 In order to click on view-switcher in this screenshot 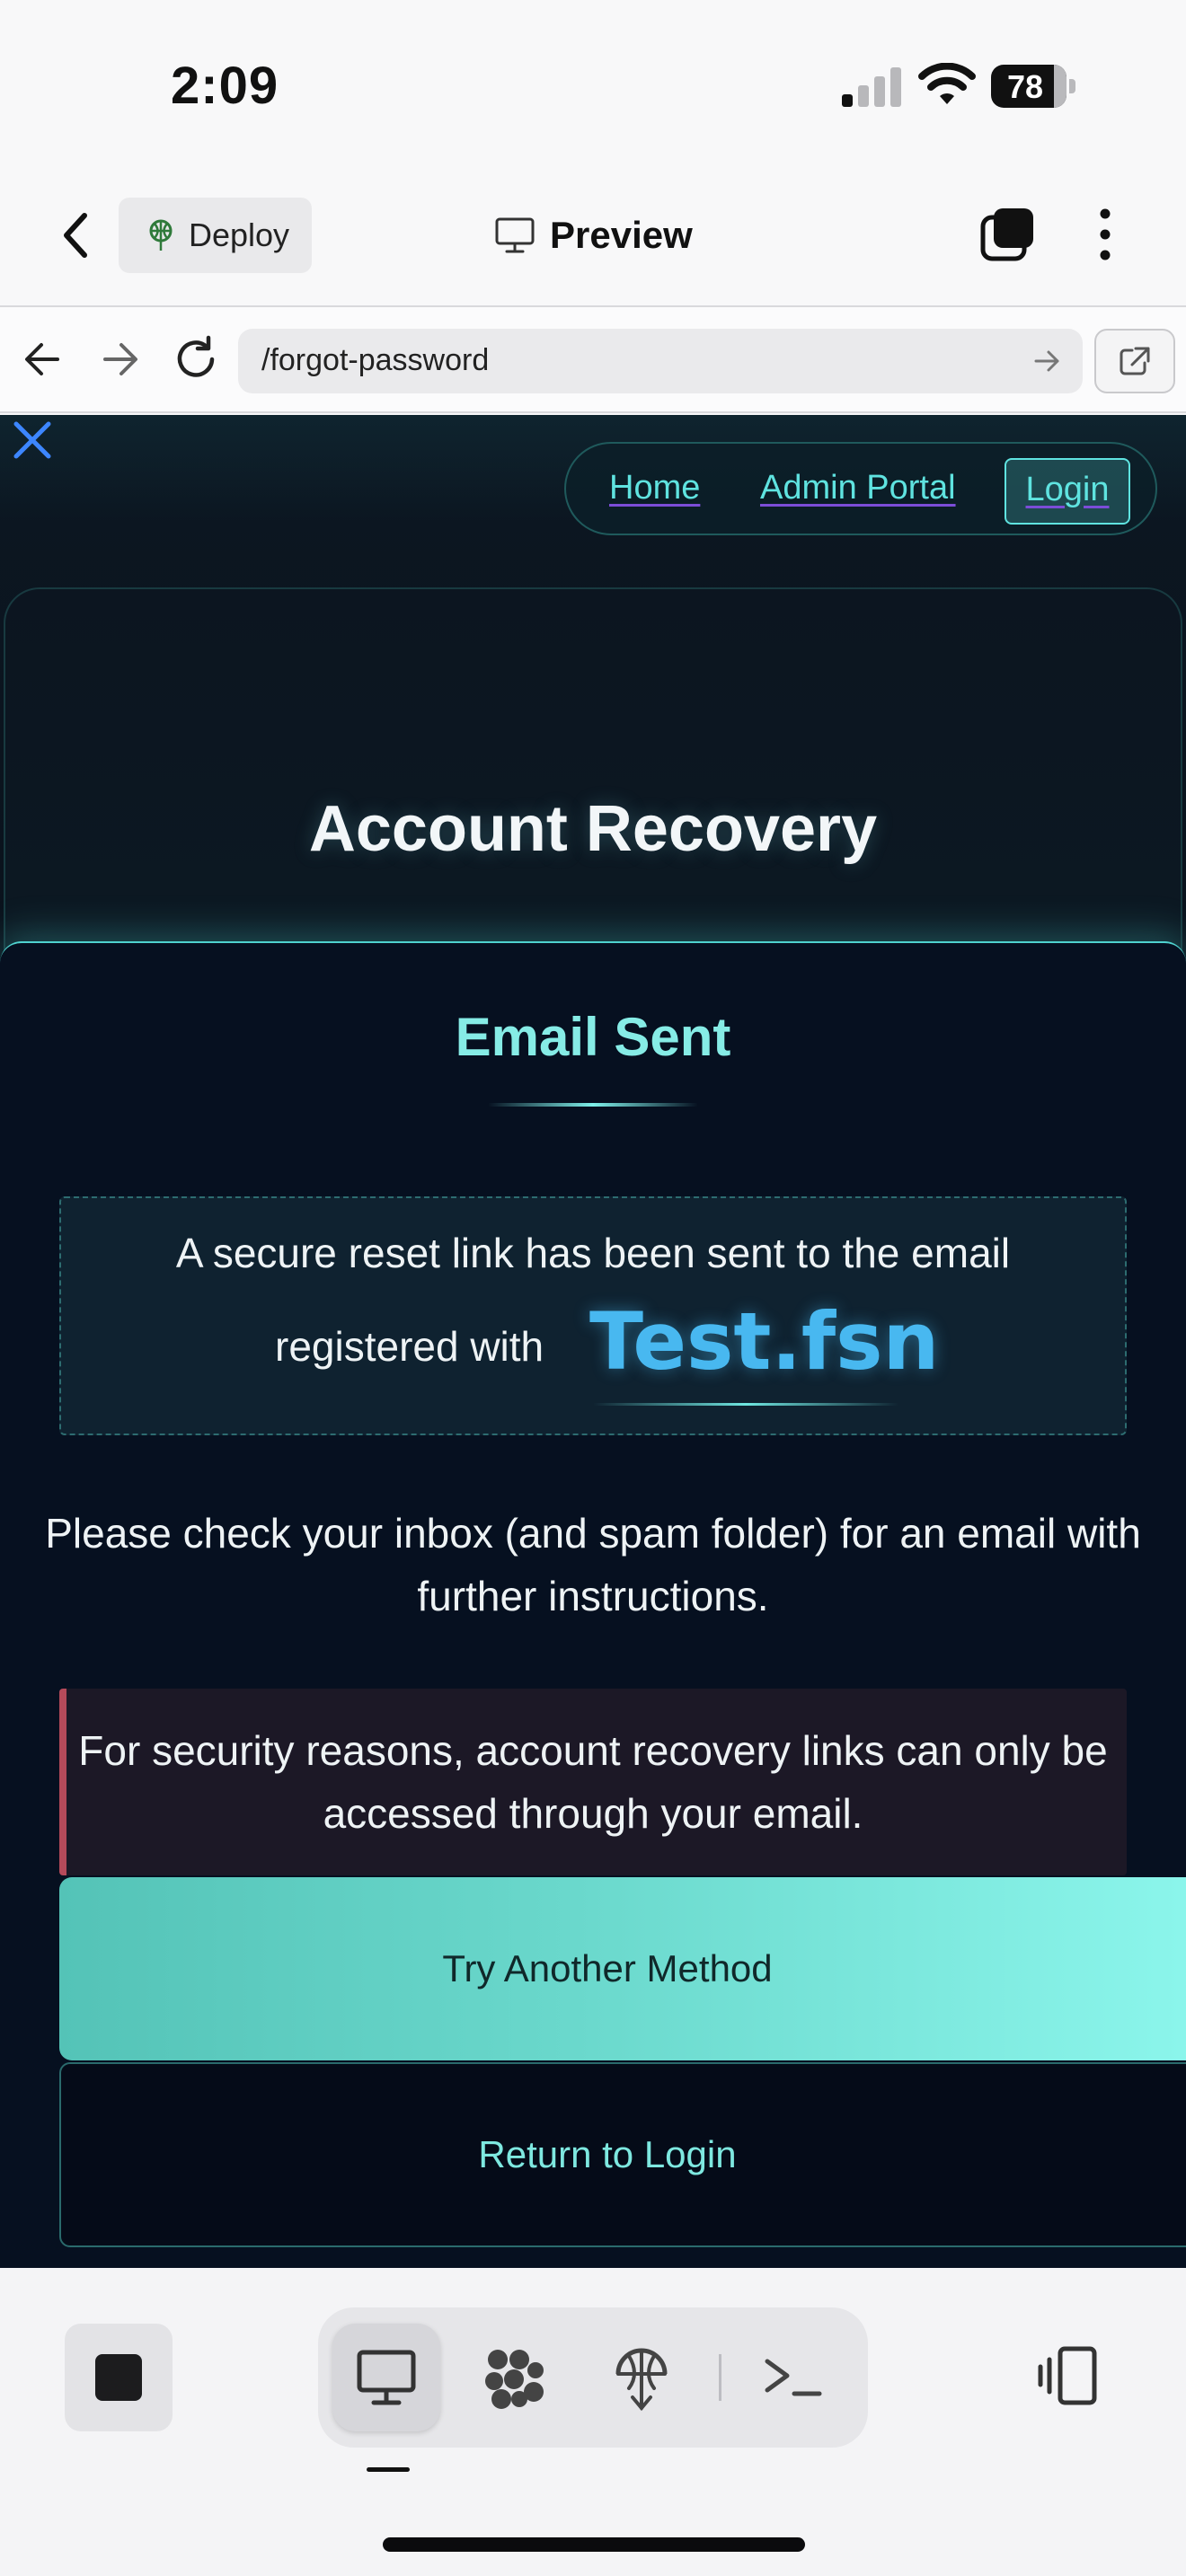, I will do `click(593, 2377)`.